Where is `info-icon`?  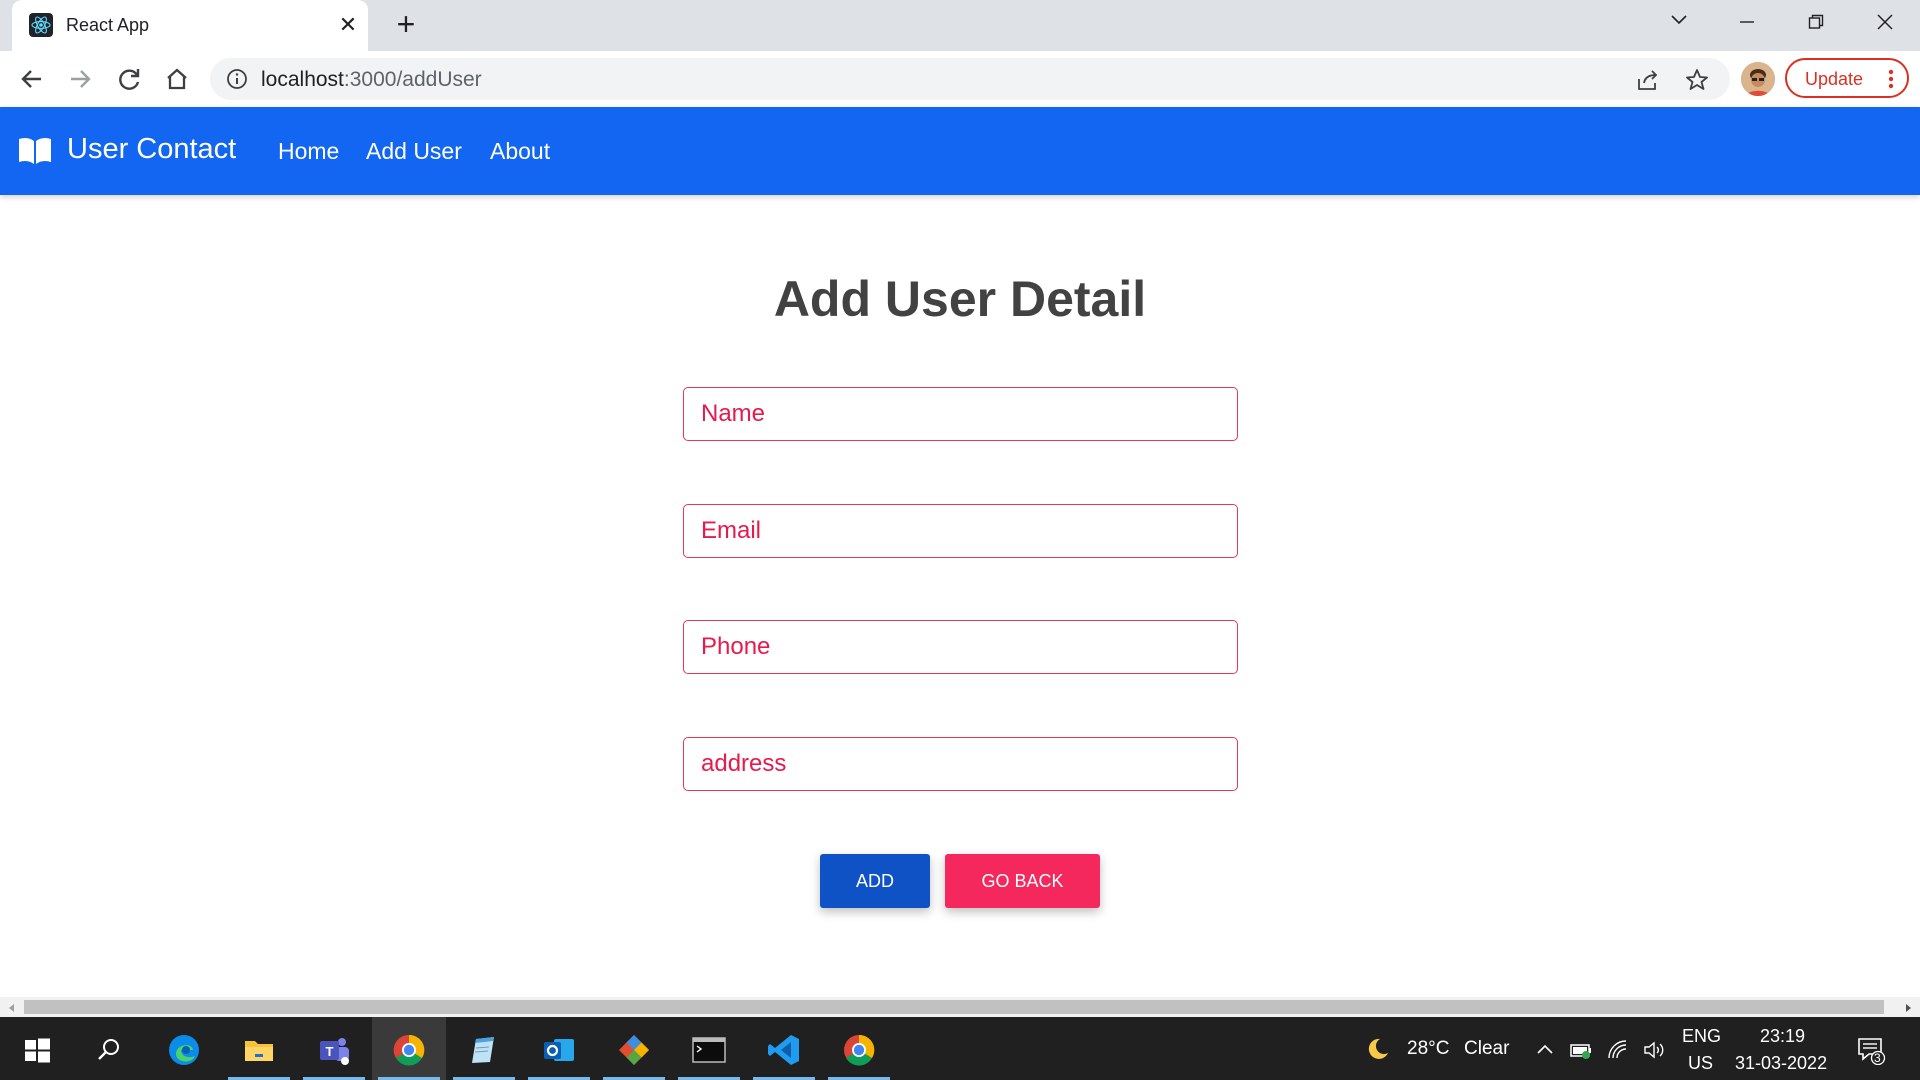
info-icon is located at coordinates (237, 79).